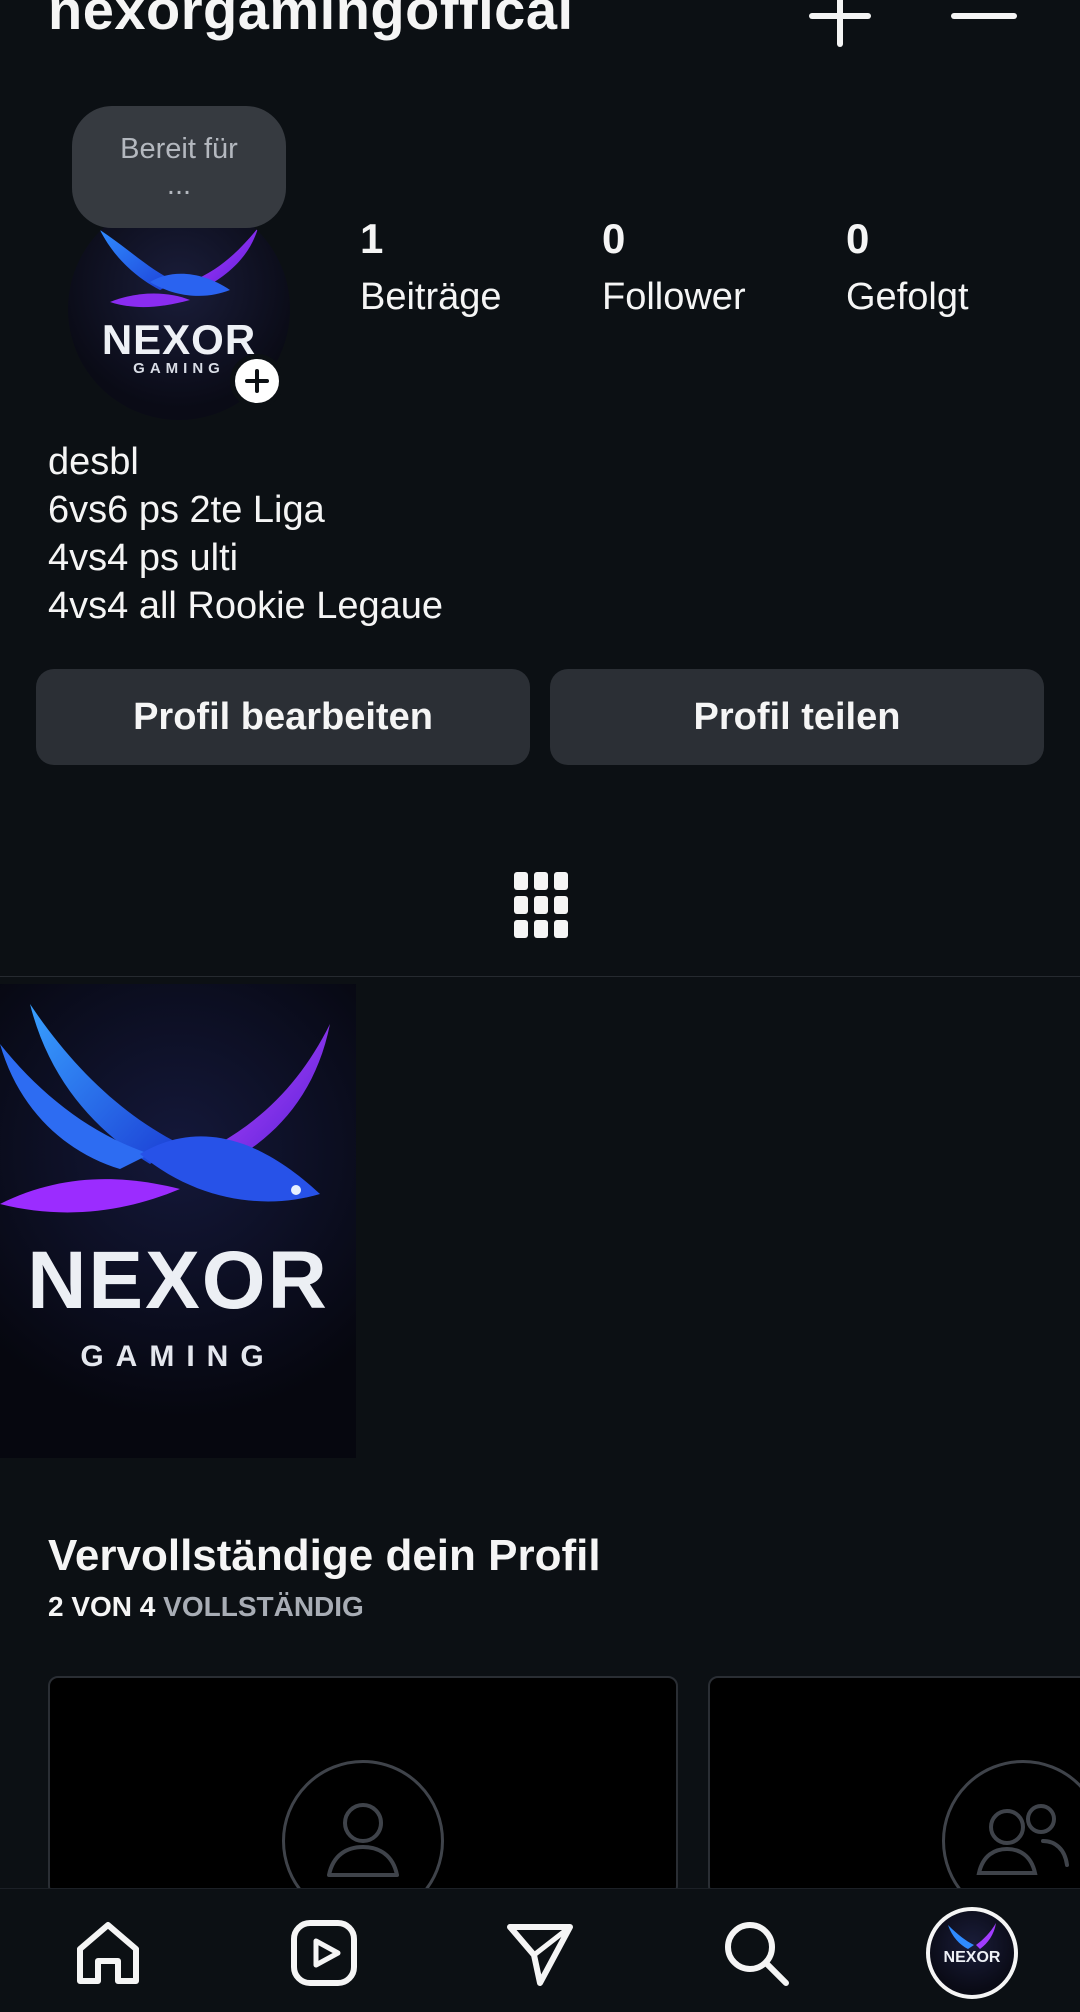 This screenshot has width=1080, height=2012. What do you see at coordinates (674, 268) in the screenshot?
I see `stat-followers: 0 Follower` at bounding box center [674, 268].